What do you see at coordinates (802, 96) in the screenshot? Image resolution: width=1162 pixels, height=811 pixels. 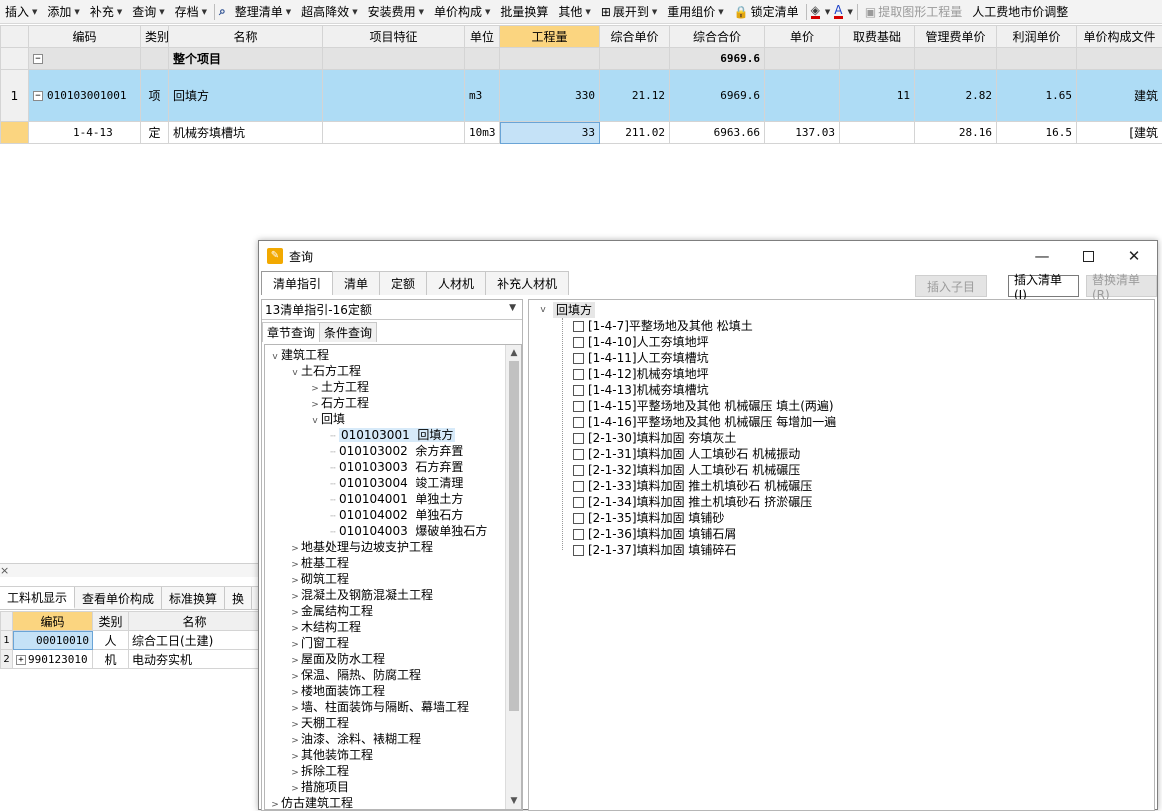 I see `row-unit-price` at bounding box center [802, 96].